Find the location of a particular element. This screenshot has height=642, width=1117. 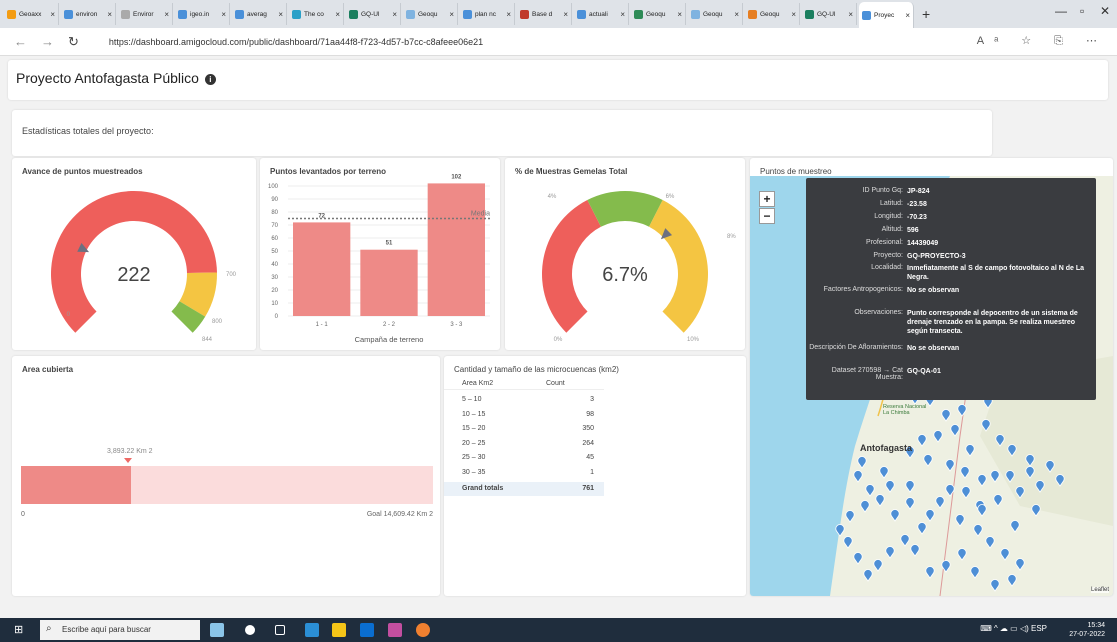

reload-icon: ↻ is located at coordinates (73, 42).